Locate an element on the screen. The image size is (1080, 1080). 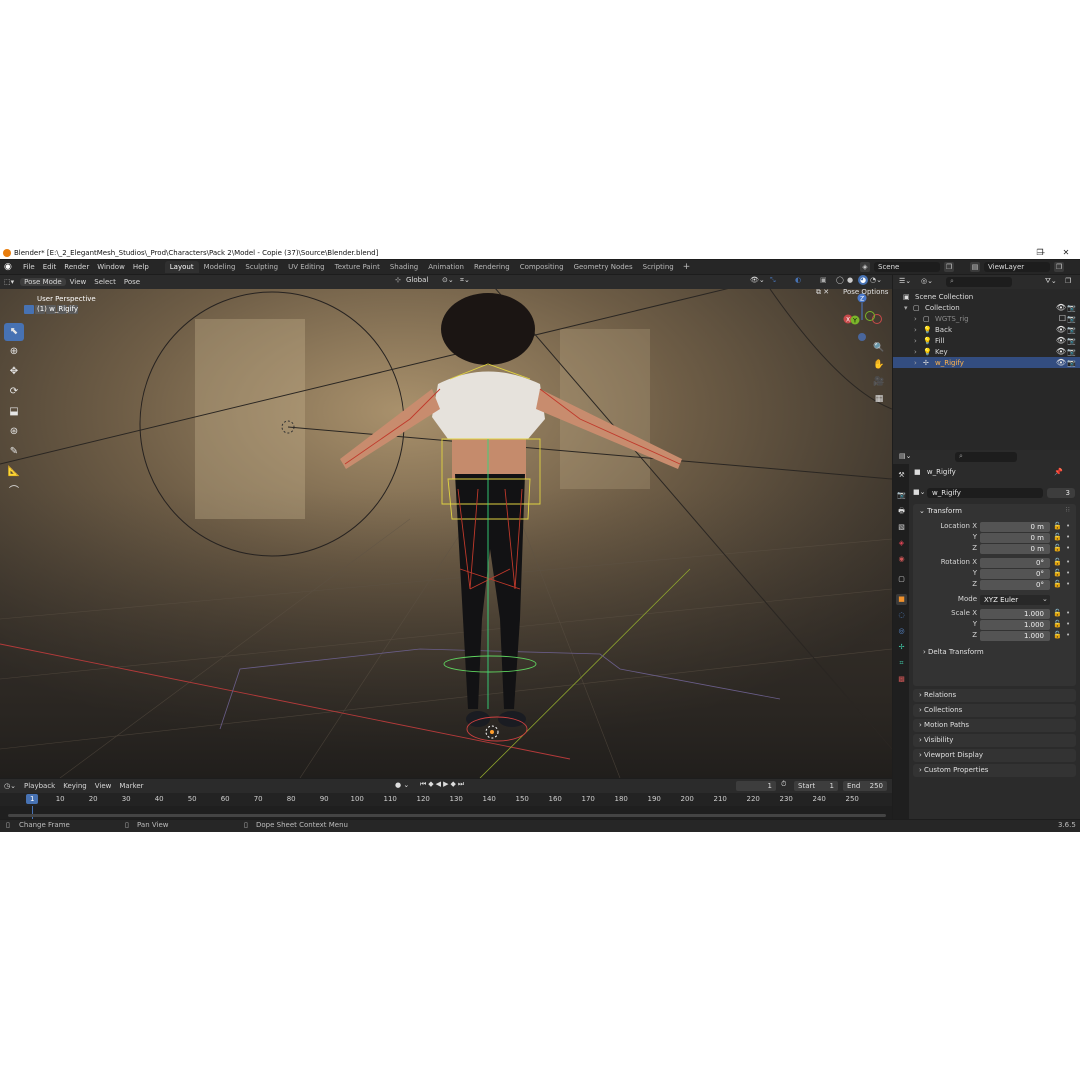
scene-selector: Scene is located at coordinates (907, 267).